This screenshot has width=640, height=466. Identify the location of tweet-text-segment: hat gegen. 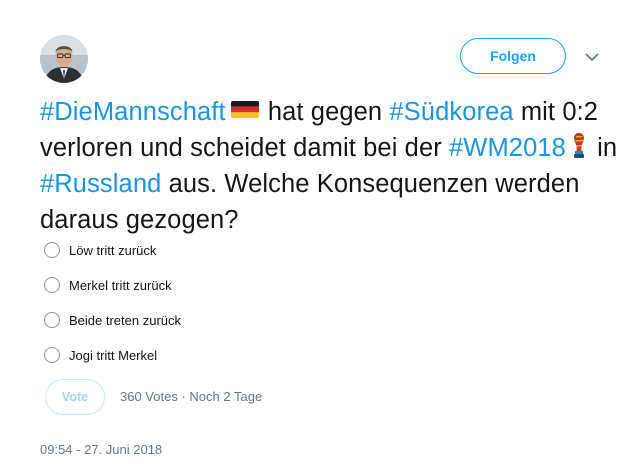
(325, 112).